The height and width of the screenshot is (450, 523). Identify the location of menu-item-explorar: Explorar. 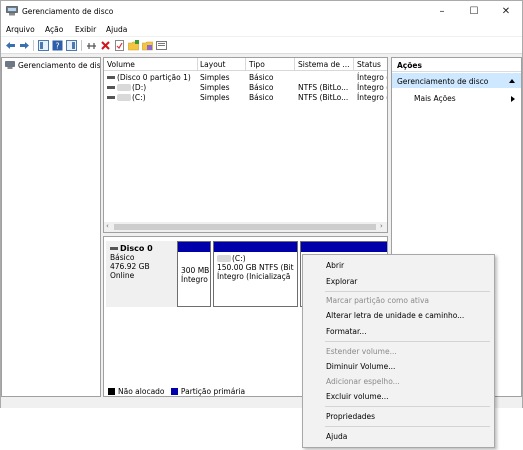
(341, 281).